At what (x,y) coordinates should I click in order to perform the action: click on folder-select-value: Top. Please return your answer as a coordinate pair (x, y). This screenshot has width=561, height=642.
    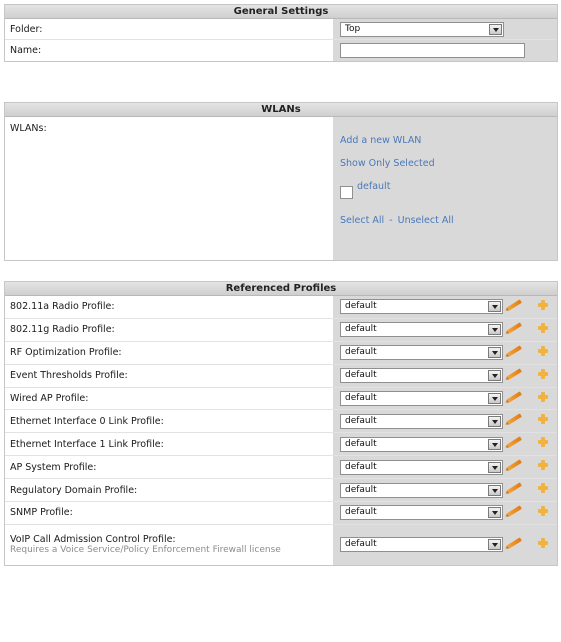
    Looking at the image, I should click on (353, 28).